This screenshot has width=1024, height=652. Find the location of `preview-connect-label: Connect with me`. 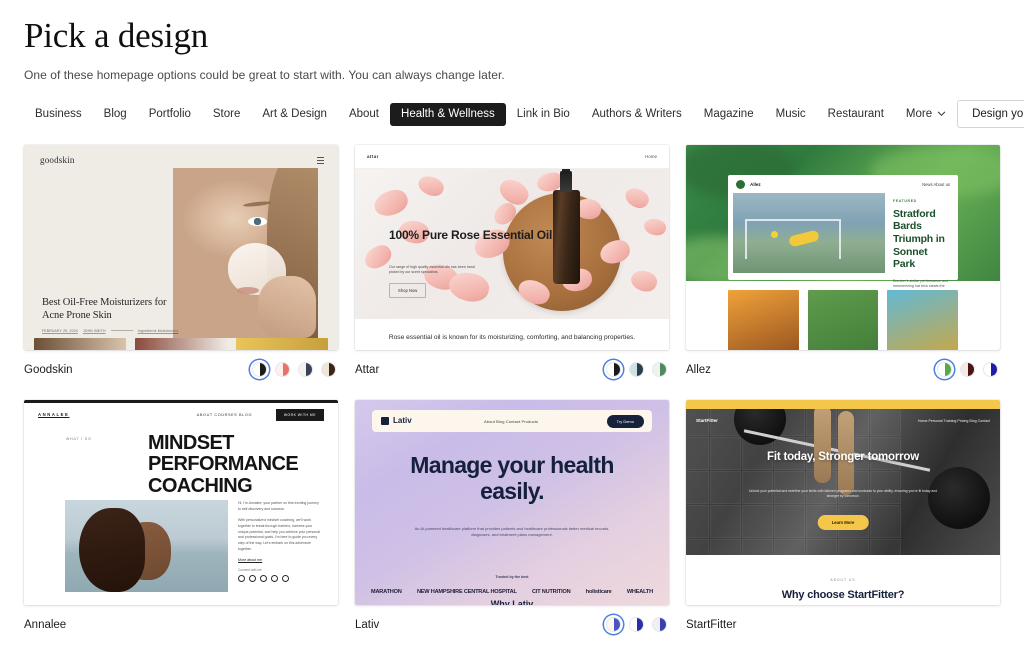

preview-connect-label: Connect with me is located at coordinates (250, 569).